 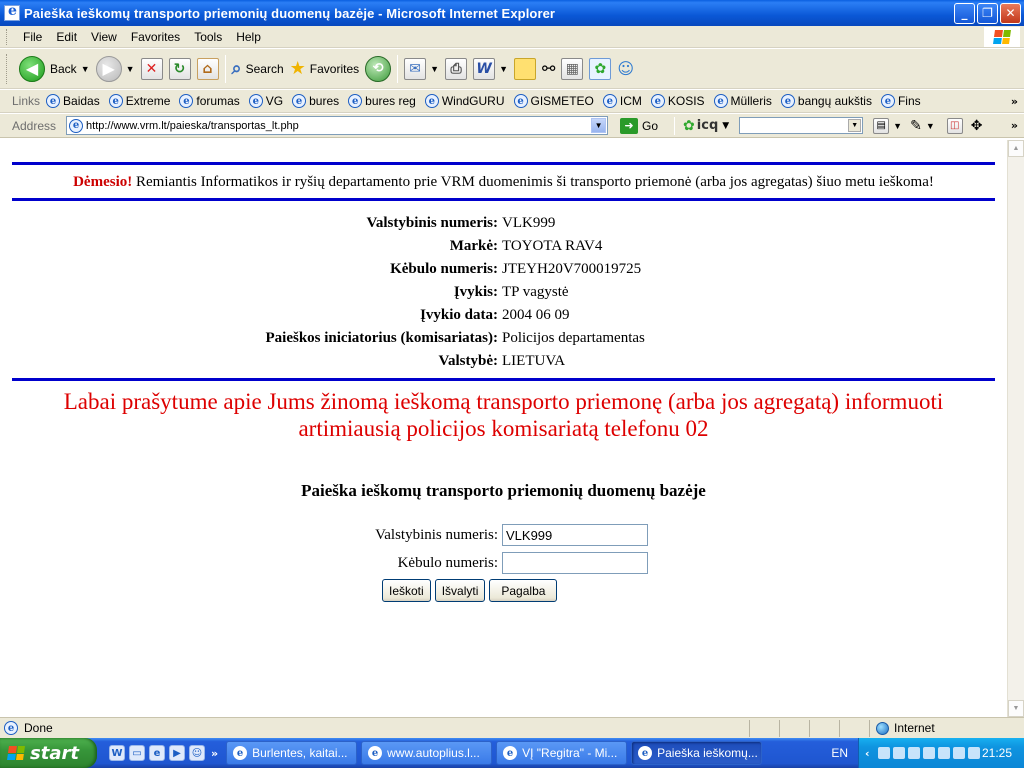 What do you see at coordinates (855, 125) in the screenshot?
I see `select-dropdown-icon: ▼` at bounding box center [855, 125].